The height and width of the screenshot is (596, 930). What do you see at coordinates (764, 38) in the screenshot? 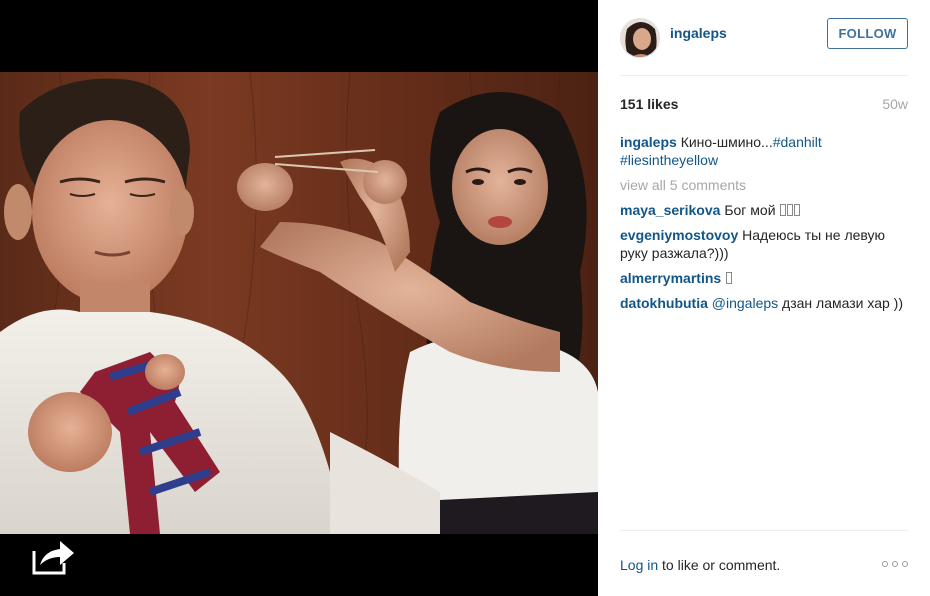
I see `post-header: ingaleps FOLLOW` at bounding box center [764, 38].